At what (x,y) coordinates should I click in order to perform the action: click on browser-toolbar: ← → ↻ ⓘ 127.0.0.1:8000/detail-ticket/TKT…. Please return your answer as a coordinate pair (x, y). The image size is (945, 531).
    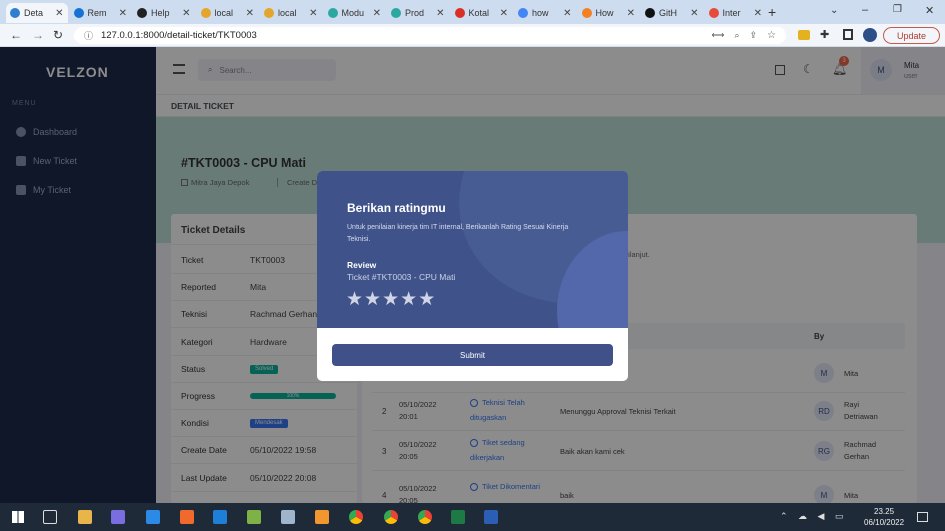
    Looking at the image, I should click on (472, 35).